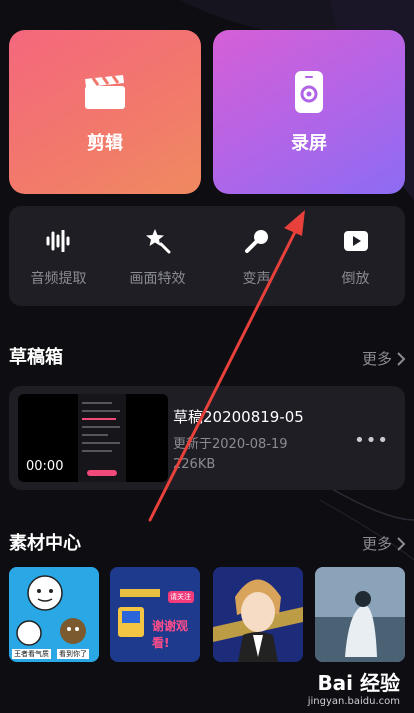  I want to click on tool-label: 音频提取, so click(58, 279).